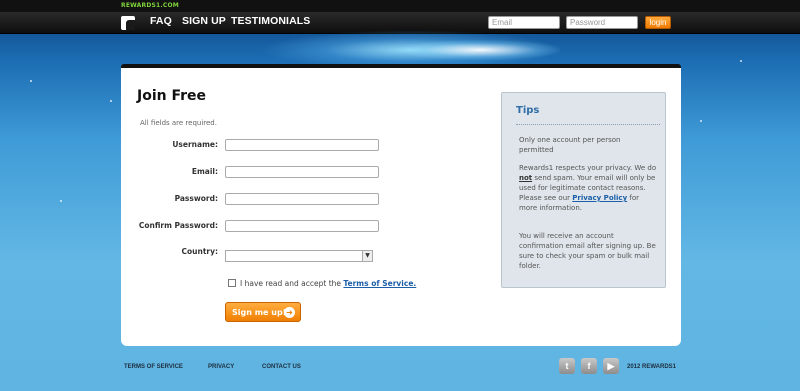 The height and width of the screenshot is (391, 800). I want to click on footer-terms-link: TERMS OF SERVICE, so click(153, 367).